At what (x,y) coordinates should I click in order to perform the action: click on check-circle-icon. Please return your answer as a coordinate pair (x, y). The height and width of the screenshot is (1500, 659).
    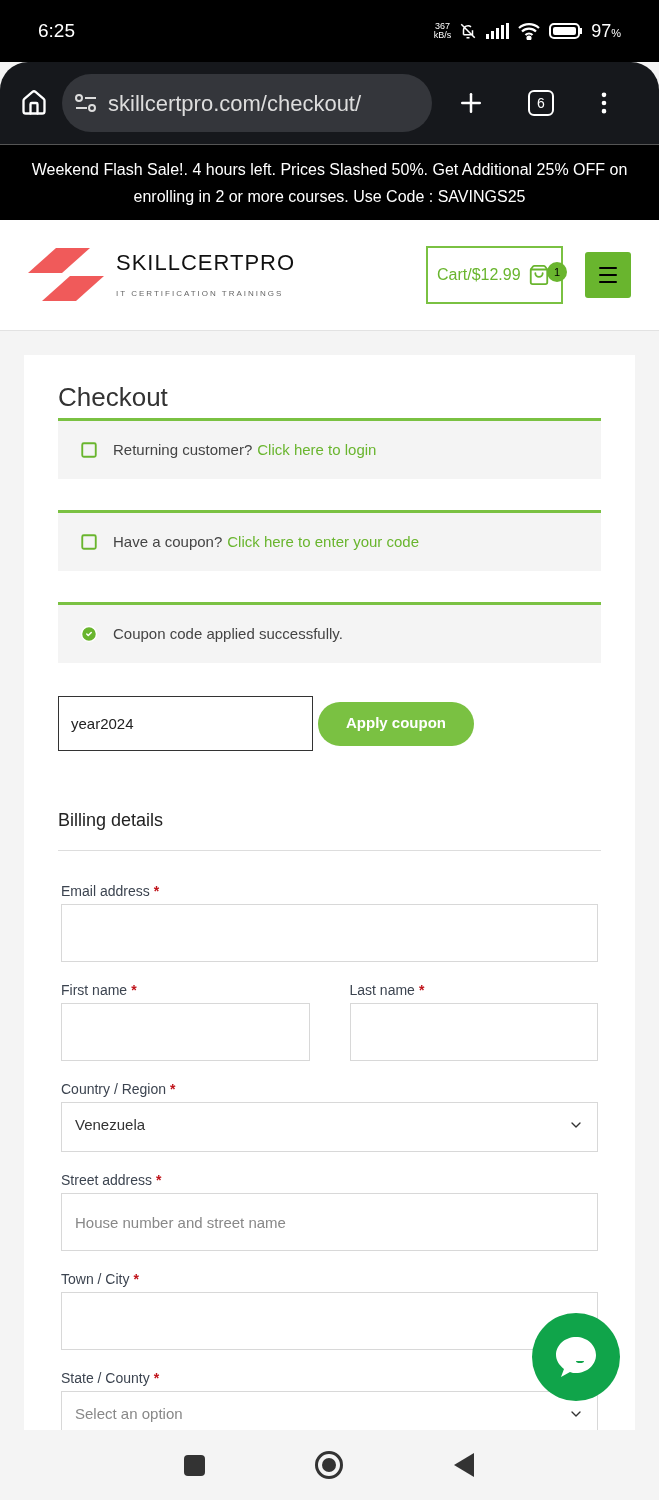
    Looking at the image, I should click on (89, 634).